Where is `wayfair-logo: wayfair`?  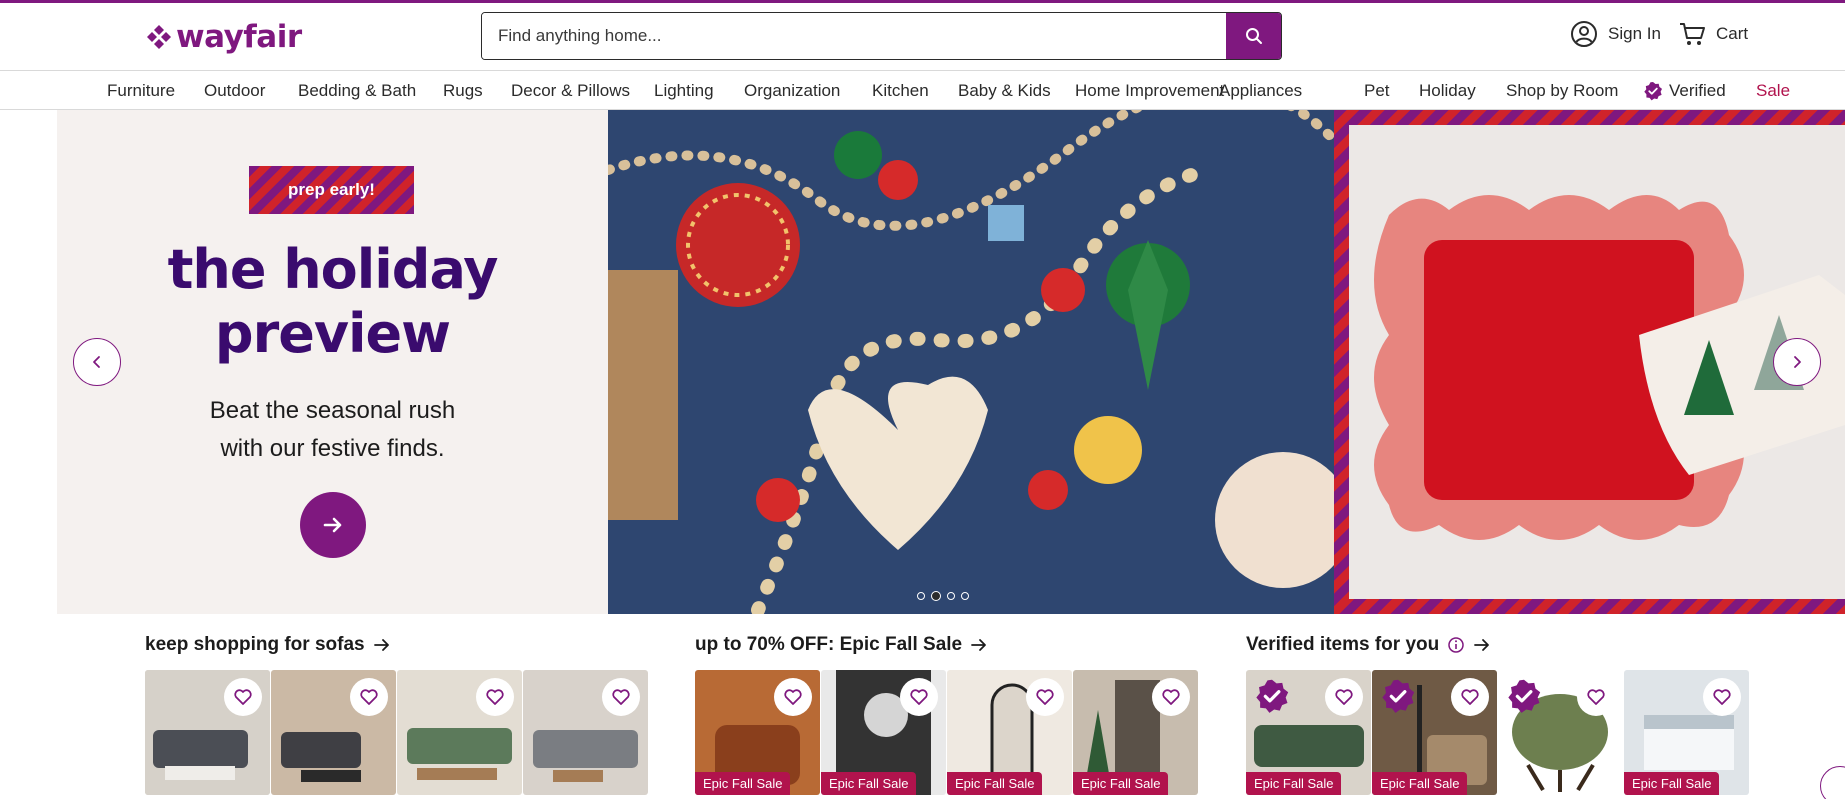 wayfair-logo: wayfair is located at coordinates (224, 37).